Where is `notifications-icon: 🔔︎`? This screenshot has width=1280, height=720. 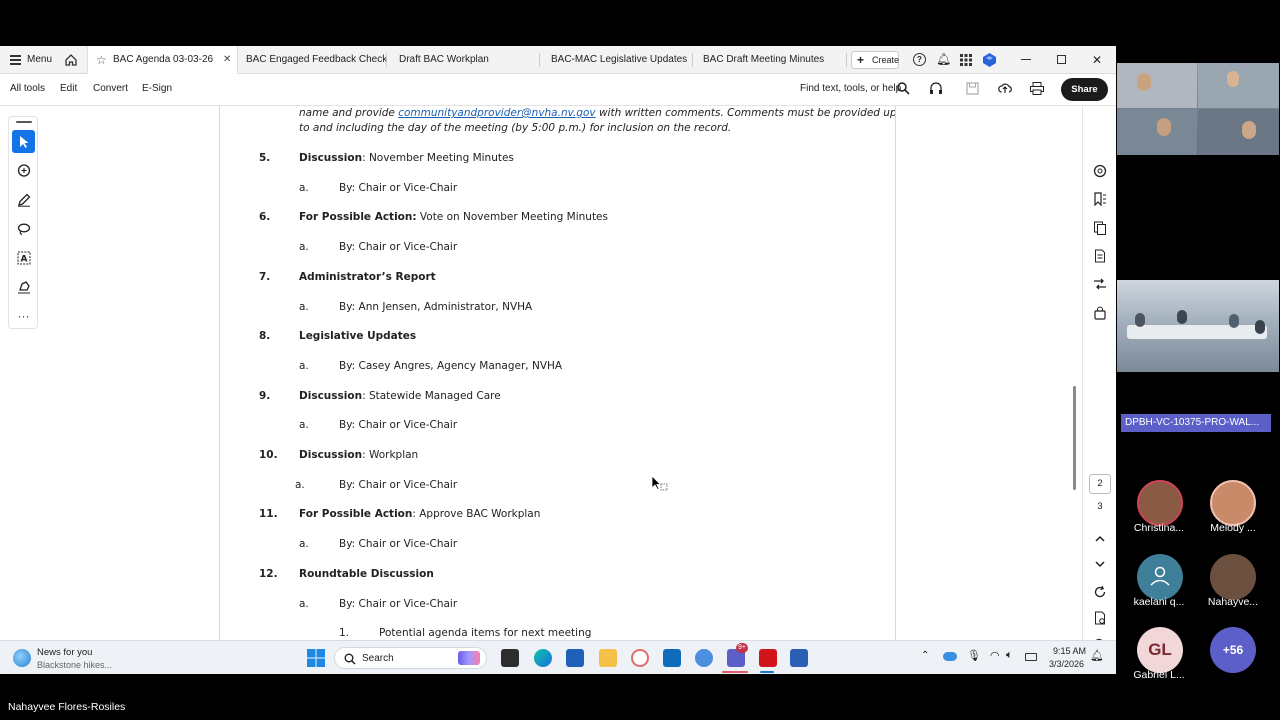 notifications-icon: 🔔︎ is located at coordinates (1097, 655).